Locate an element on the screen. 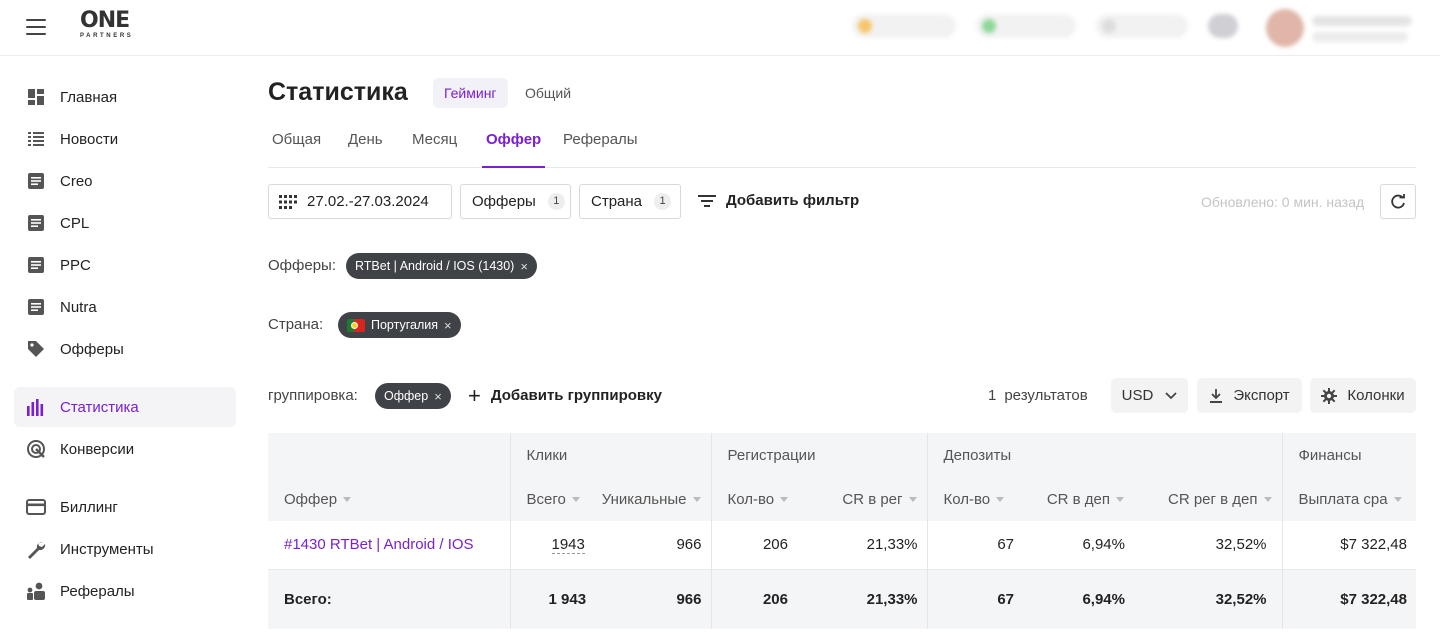 This screenshot has width=1440, height=637. group-header-clicks: Клики is located at coordinates (610, 455).